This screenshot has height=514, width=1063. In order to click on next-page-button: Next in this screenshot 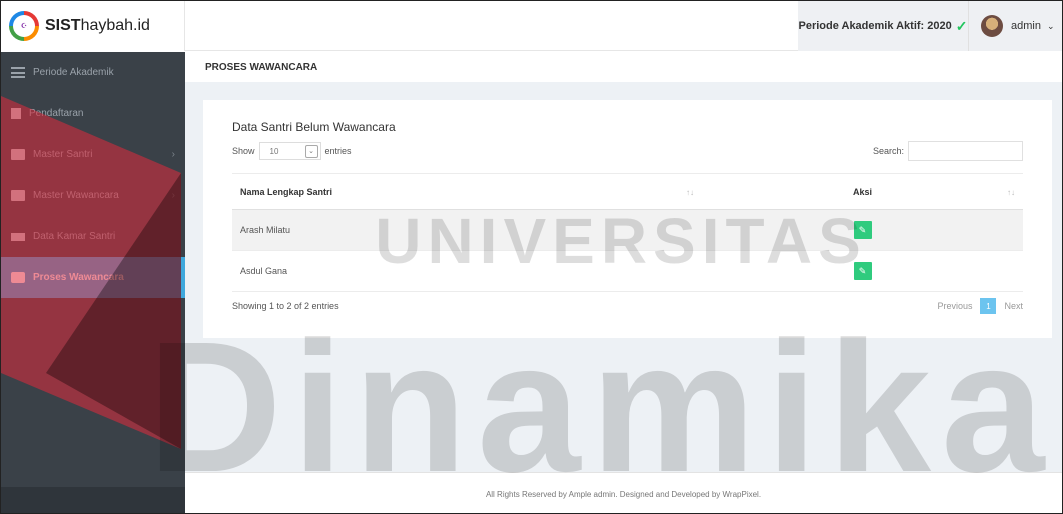, I will do `click(1013, 306)`.